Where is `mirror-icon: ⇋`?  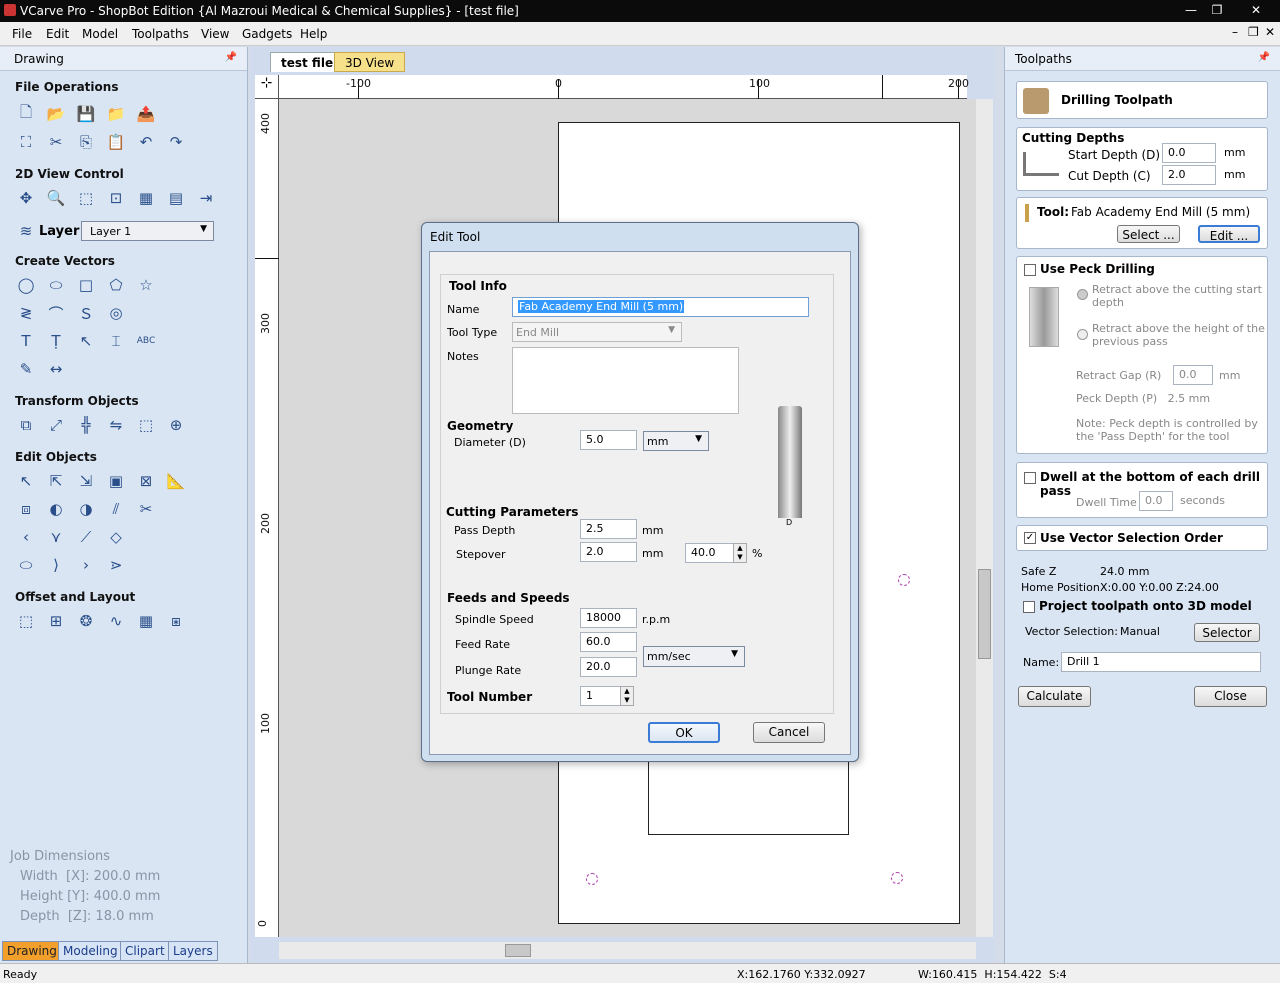 mirror-icon: ⇋ is located at coordinates (116, 425).